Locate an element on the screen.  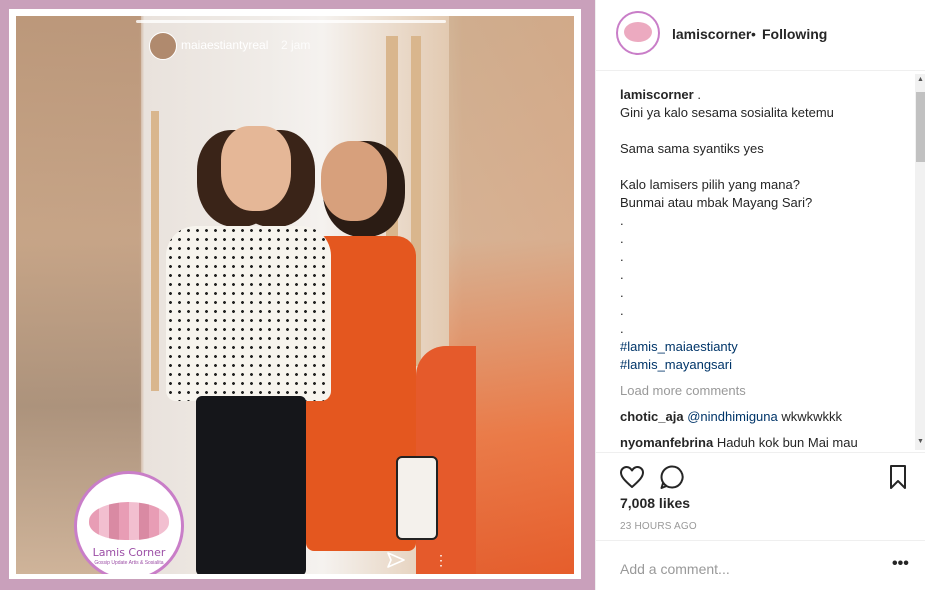
person-left is located at coordinates (248, 350).